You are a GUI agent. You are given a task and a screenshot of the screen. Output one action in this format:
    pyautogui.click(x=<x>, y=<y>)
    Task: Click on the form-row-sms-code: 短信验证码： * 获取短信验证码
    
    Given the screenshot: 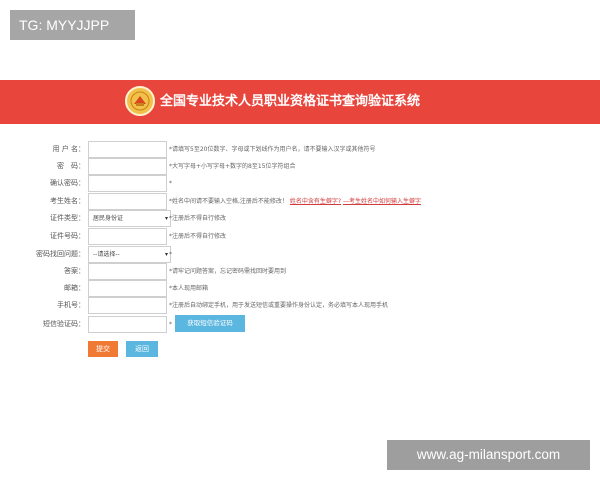 What is the action you would take?
    pyautogui.click(x=300, y=324)
    